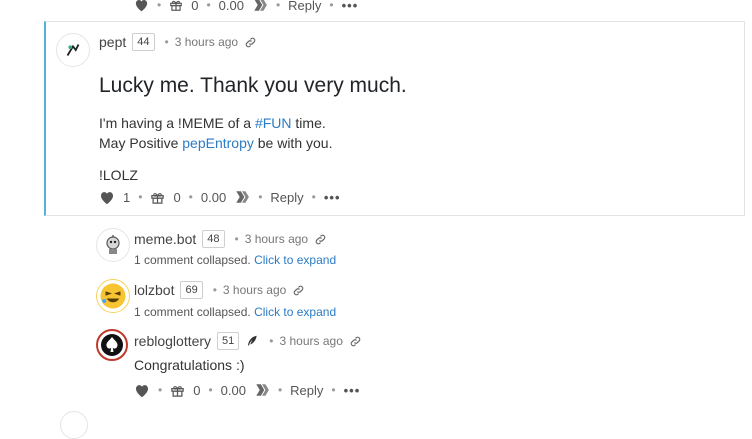  What do you see at coordinates (247, 390) in the screenshot?
I see `reply-action-row: • 0 • 0.00 • Reply • •••` at bounding box center [247, 390].